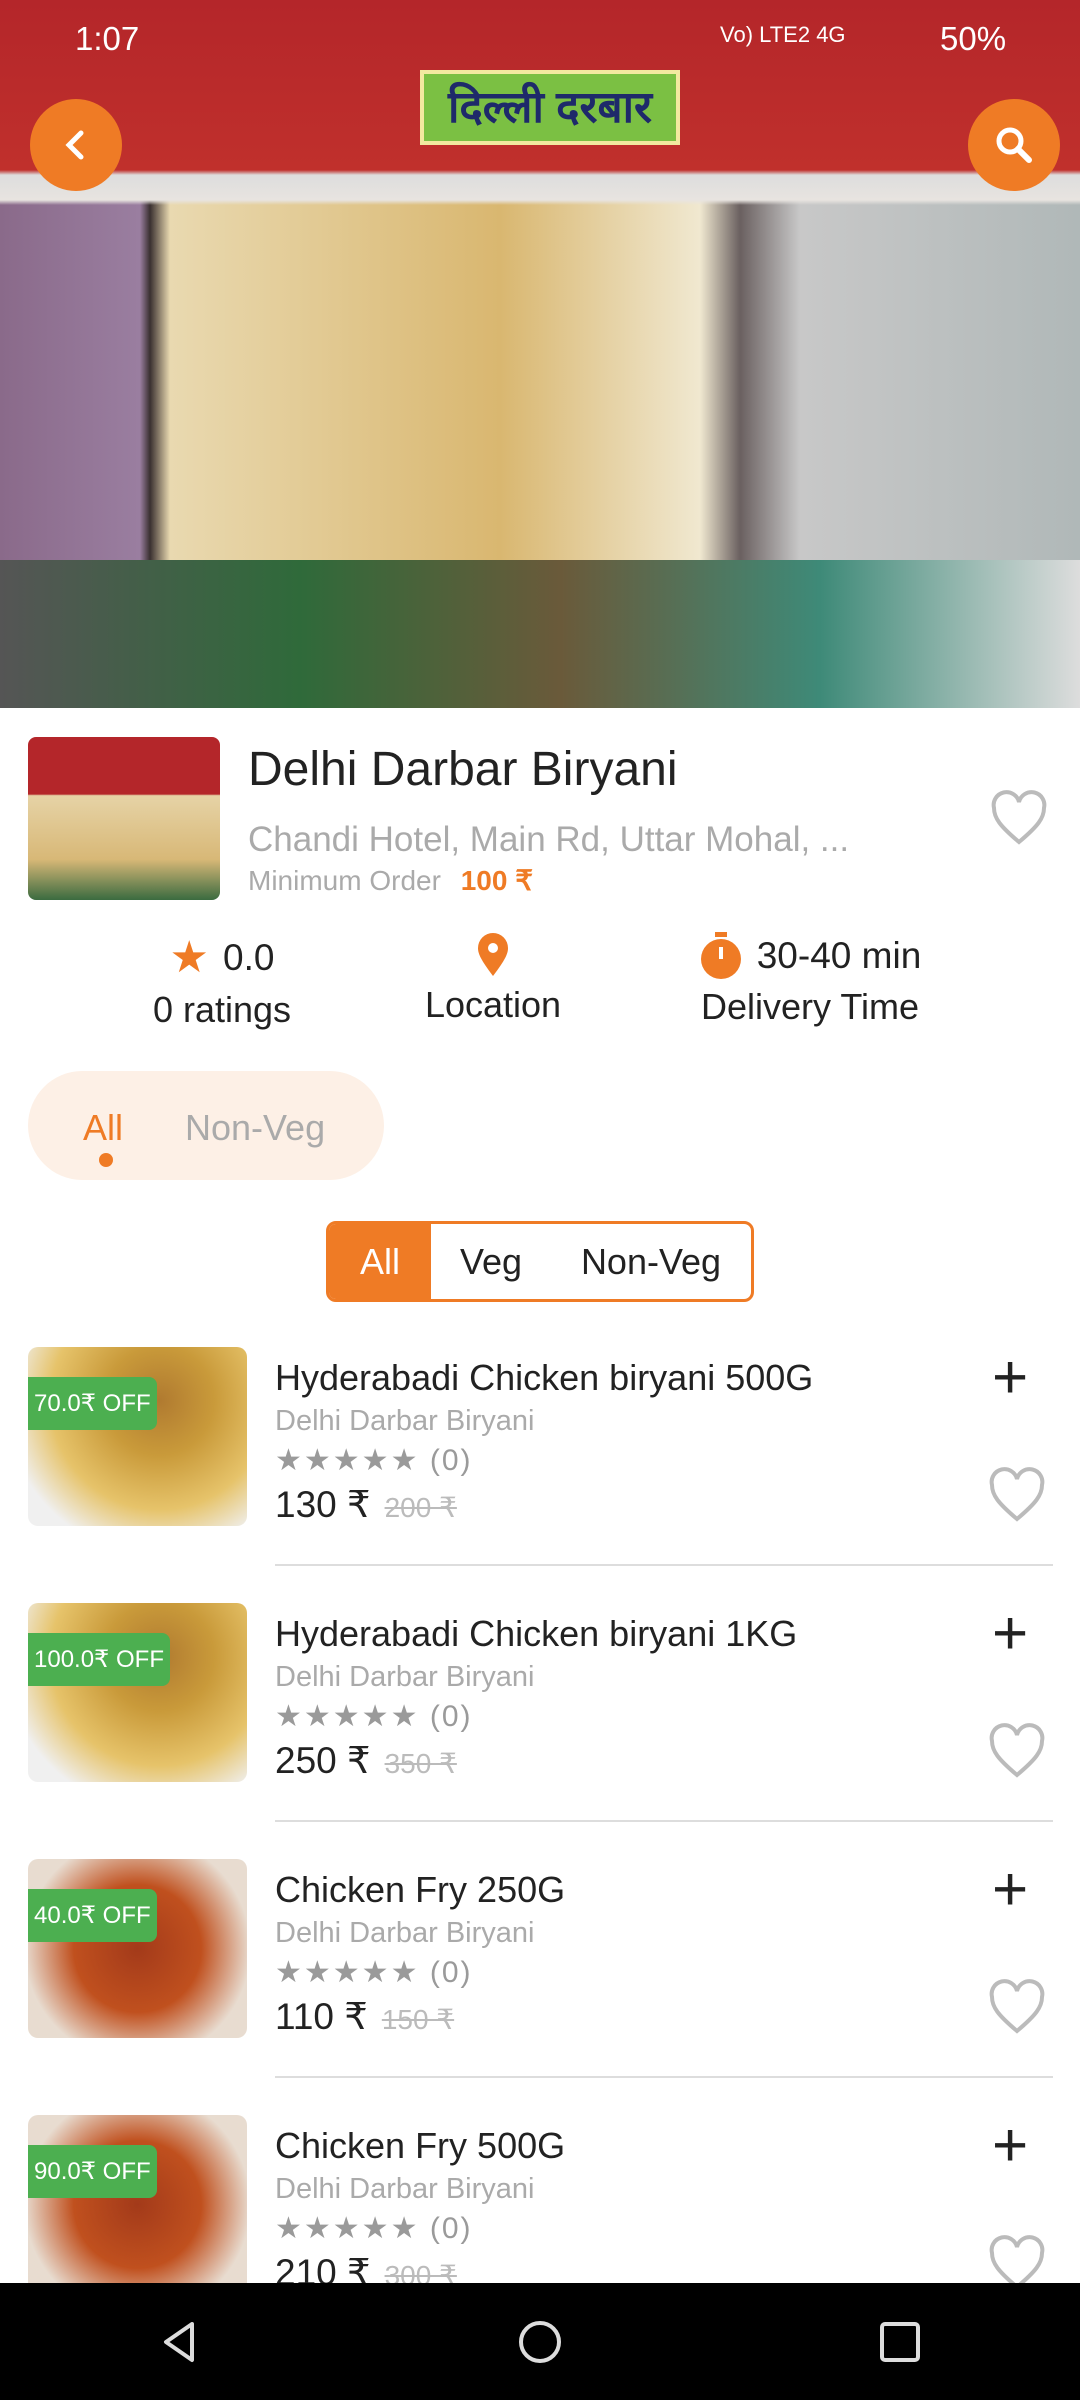 The width and height of the screenshot is (1080, 2400). I want to click on menu-item-image: 40.0₹ OFF, so click(137, 1948).